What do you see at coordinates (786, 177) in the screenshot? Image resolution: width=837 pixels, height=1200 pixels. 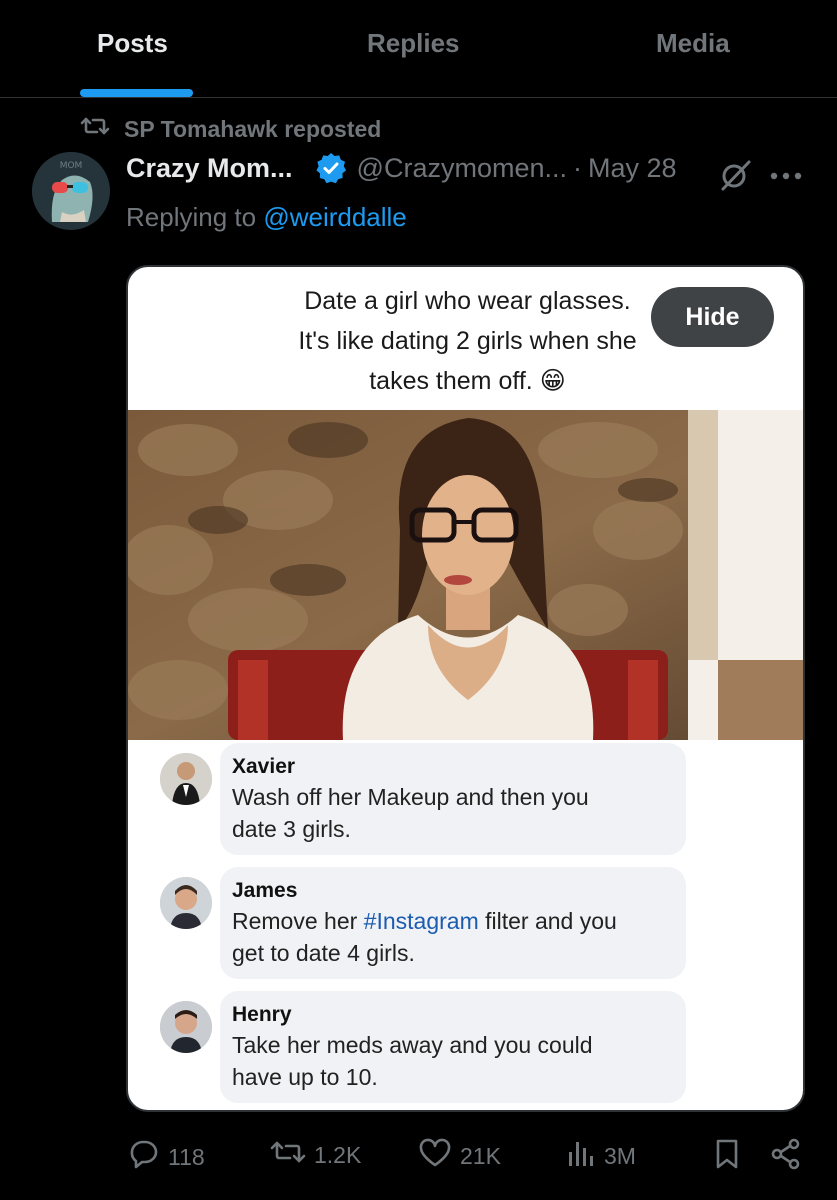 I see `more-options-icon` at bounding box center [786, 177].